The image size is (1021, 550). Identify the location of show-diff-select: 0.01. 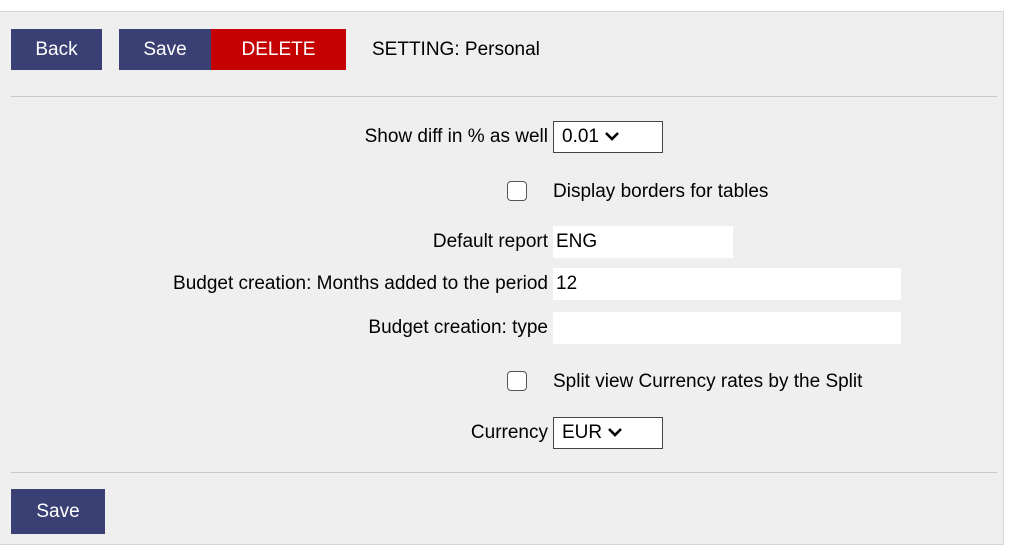
(608, 137).